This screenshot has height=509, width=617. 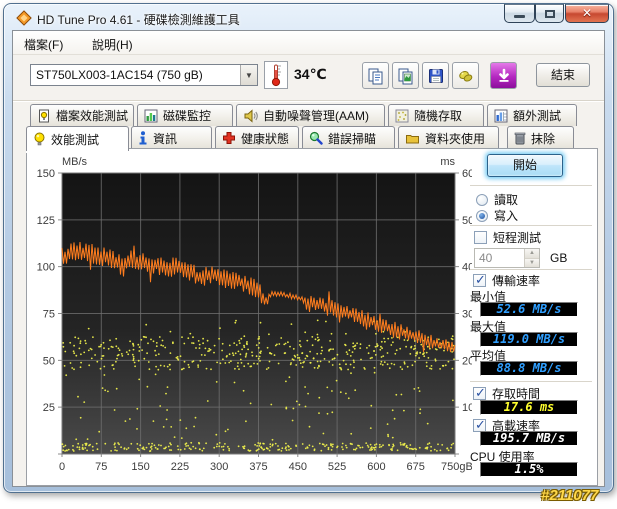 I want to click on read-radio-label: 讀取, so click(x=506, y=200).